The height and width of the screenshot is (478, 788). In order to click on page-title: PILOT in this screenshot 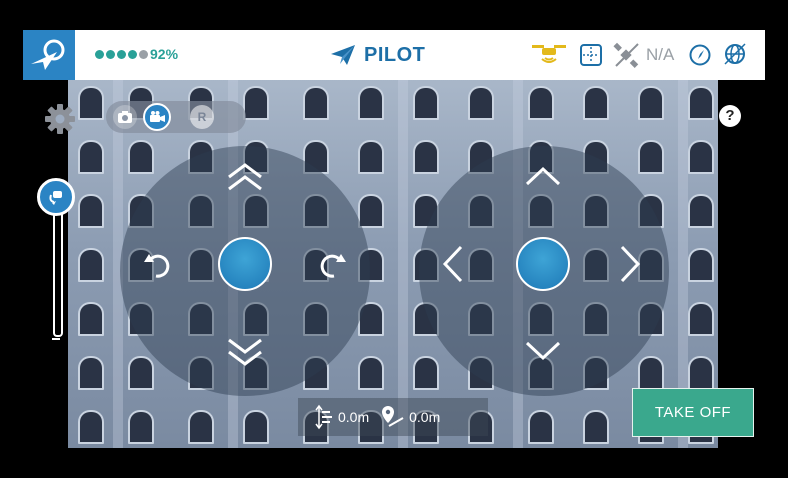, I will do `click(377, 55)`.